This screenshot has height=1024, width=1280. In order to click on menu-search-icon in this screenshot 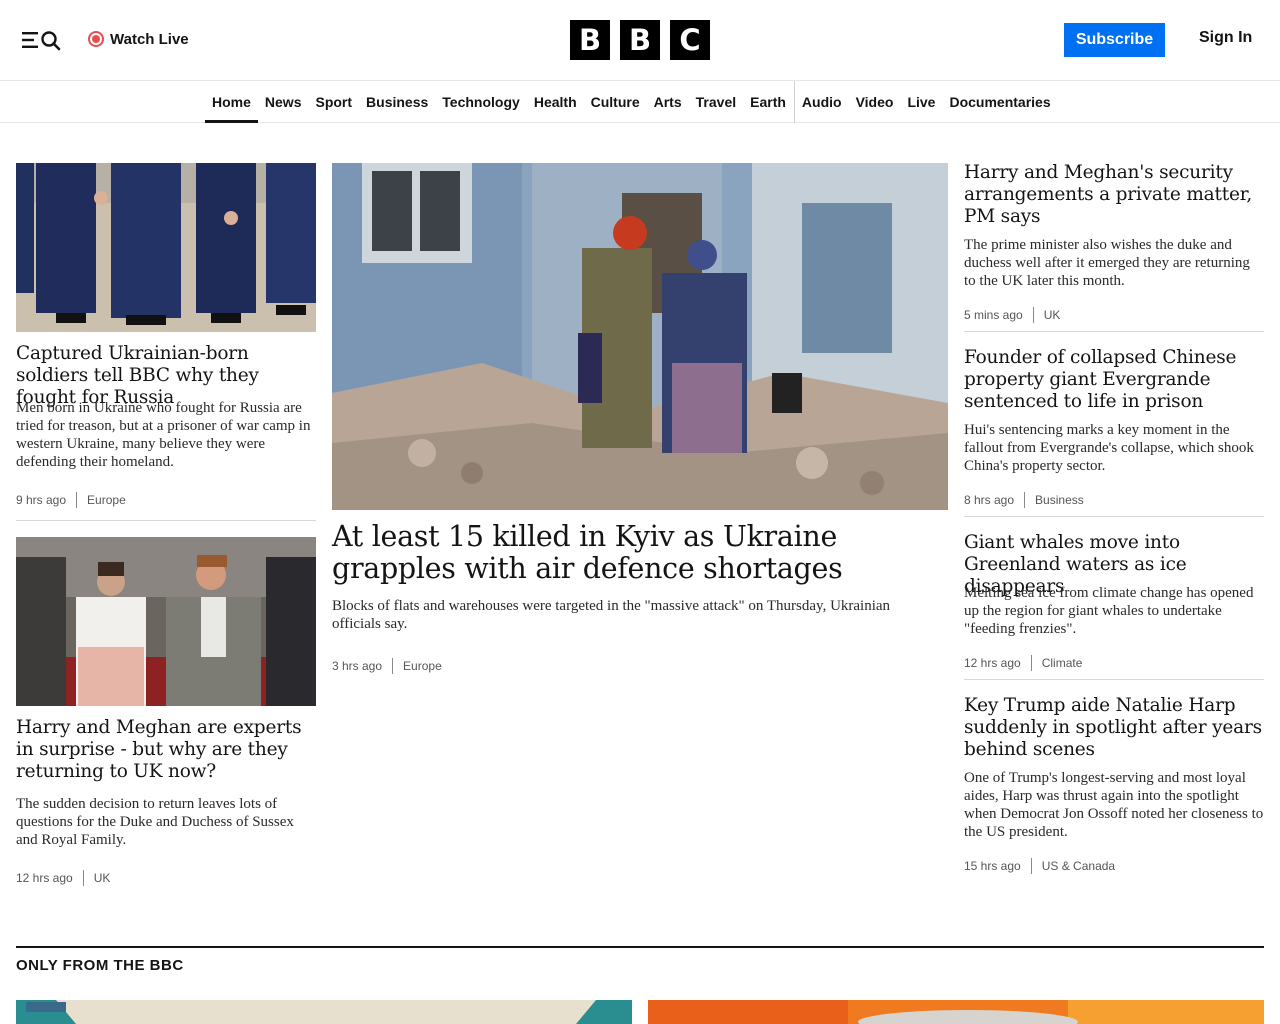, I will do `click(41, 41)`.